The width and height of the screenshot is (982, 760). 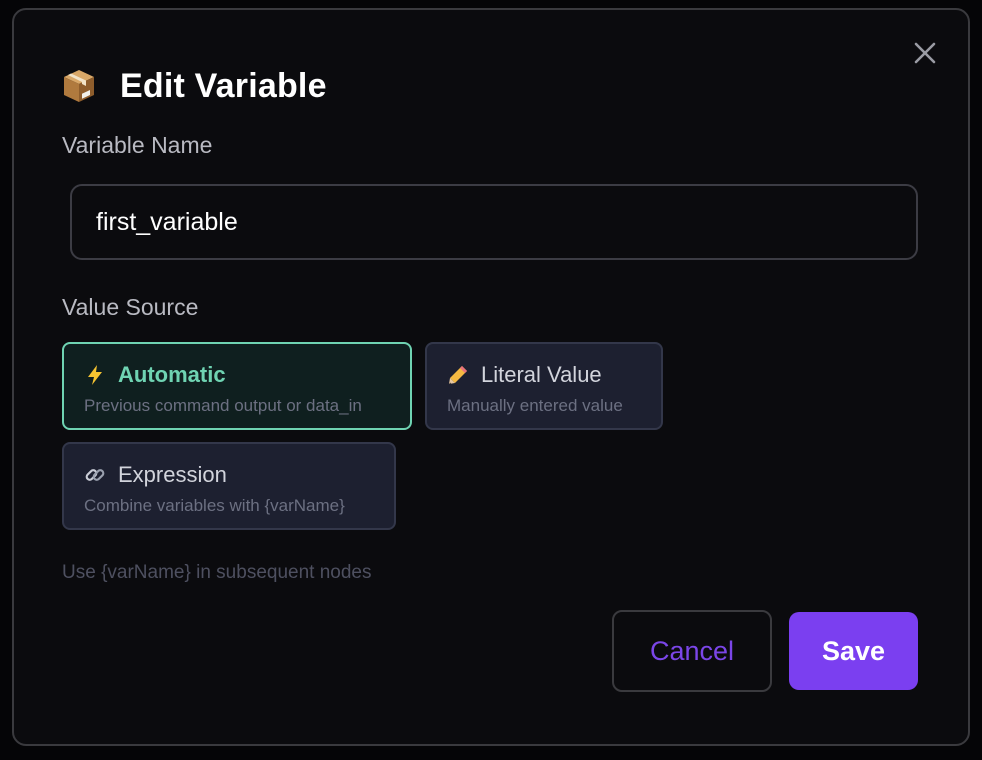 I want to click on value-source-label: Value Source, so click(x=130, y=307).